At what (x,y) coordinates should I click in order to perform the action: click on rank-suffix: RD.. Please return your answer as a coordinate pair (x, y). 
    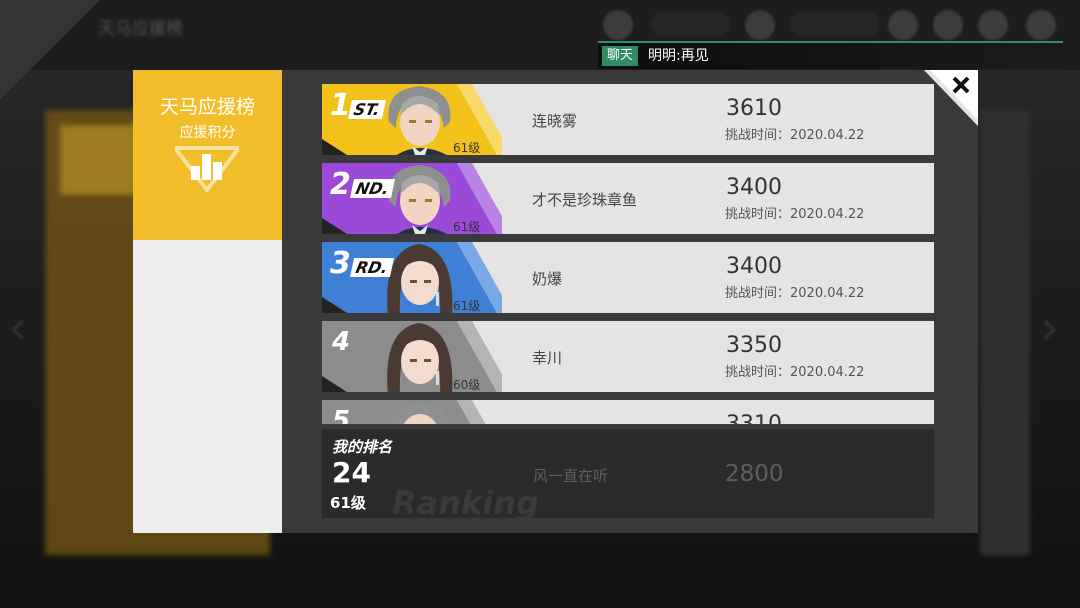
    Looking at the image, I should click on (371, 267).